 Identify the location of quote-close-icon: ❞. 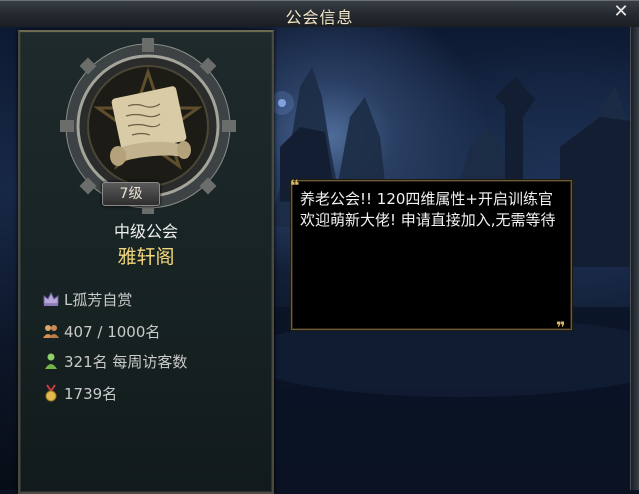
(561, 327).